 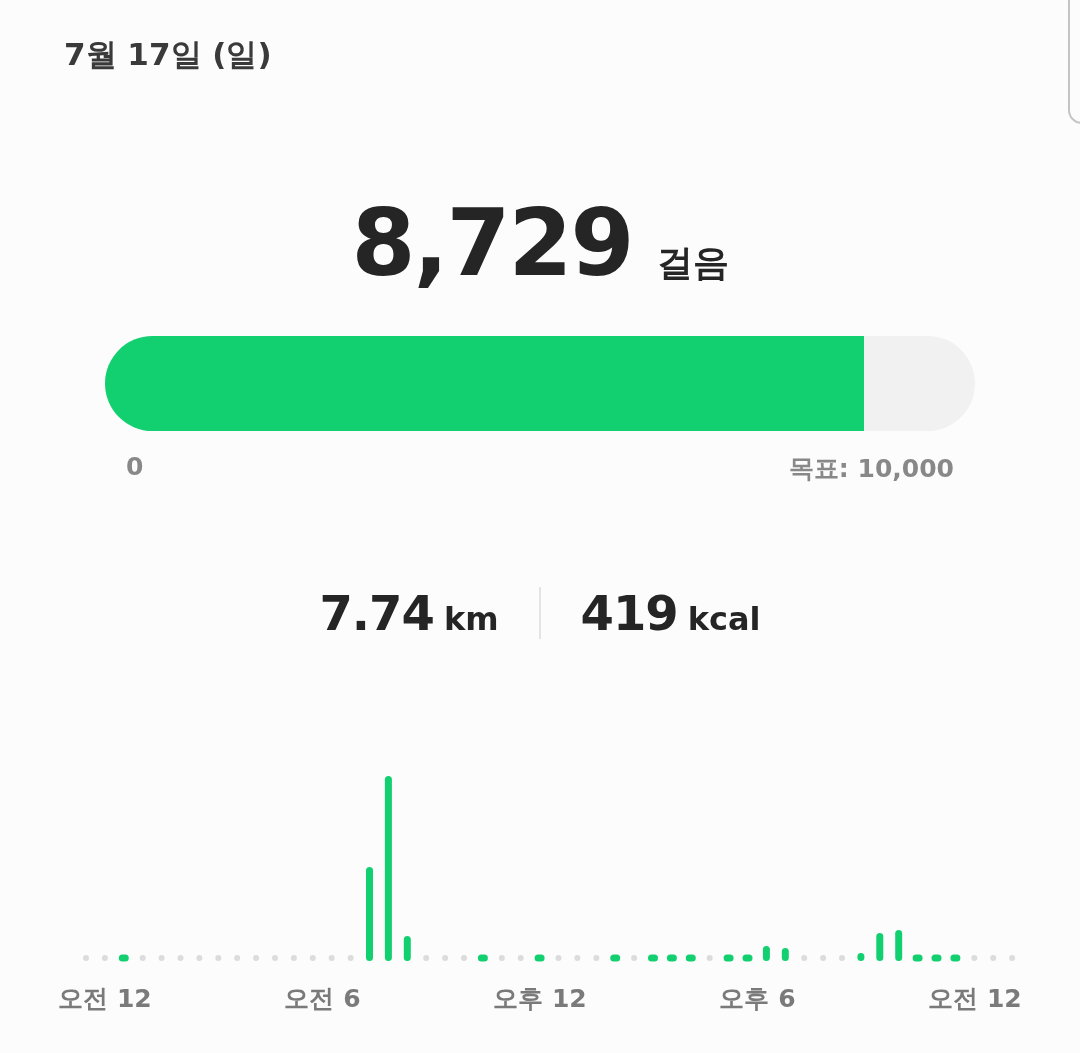 I want to click on step-count: 8,729, so click(x=492, y=243).